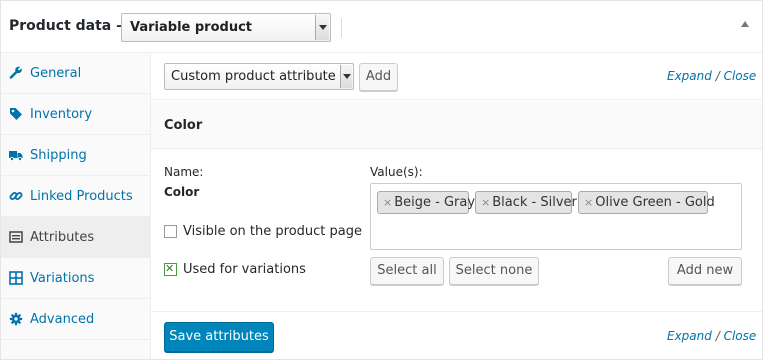  I want to click on visible-on-product-page-label: Visible on the product page, so click(272, 231).